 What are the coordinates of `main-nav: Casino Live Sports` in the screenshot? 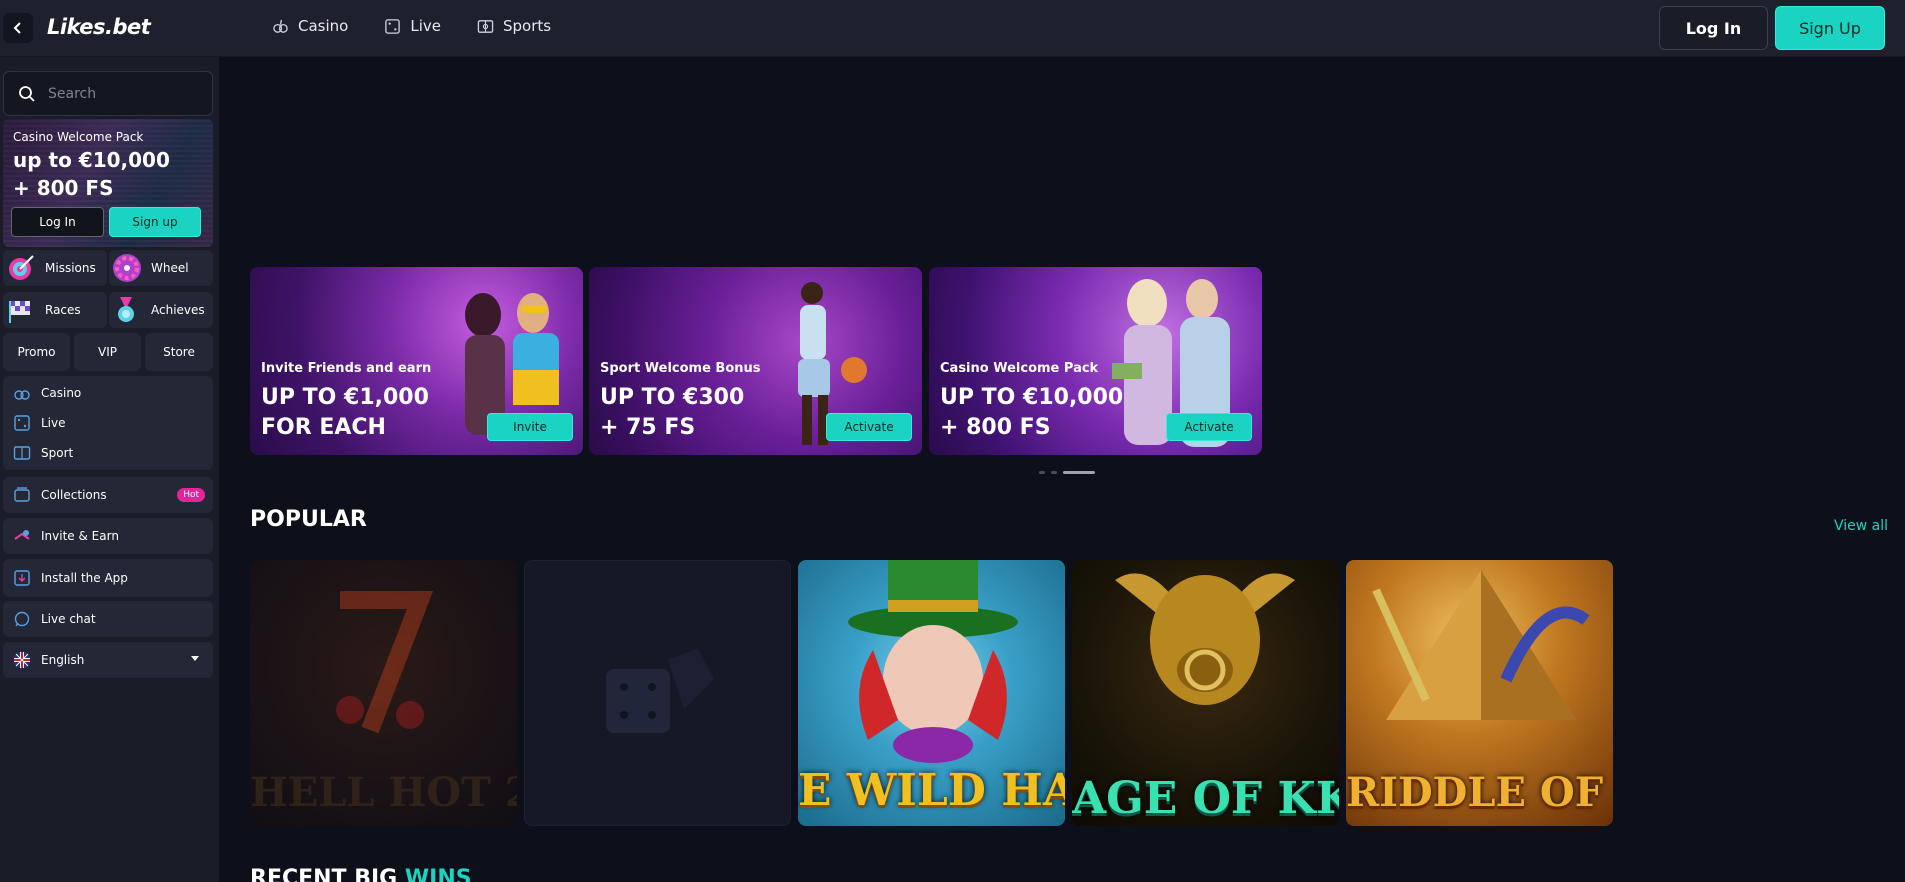 It's located at (411, 26).